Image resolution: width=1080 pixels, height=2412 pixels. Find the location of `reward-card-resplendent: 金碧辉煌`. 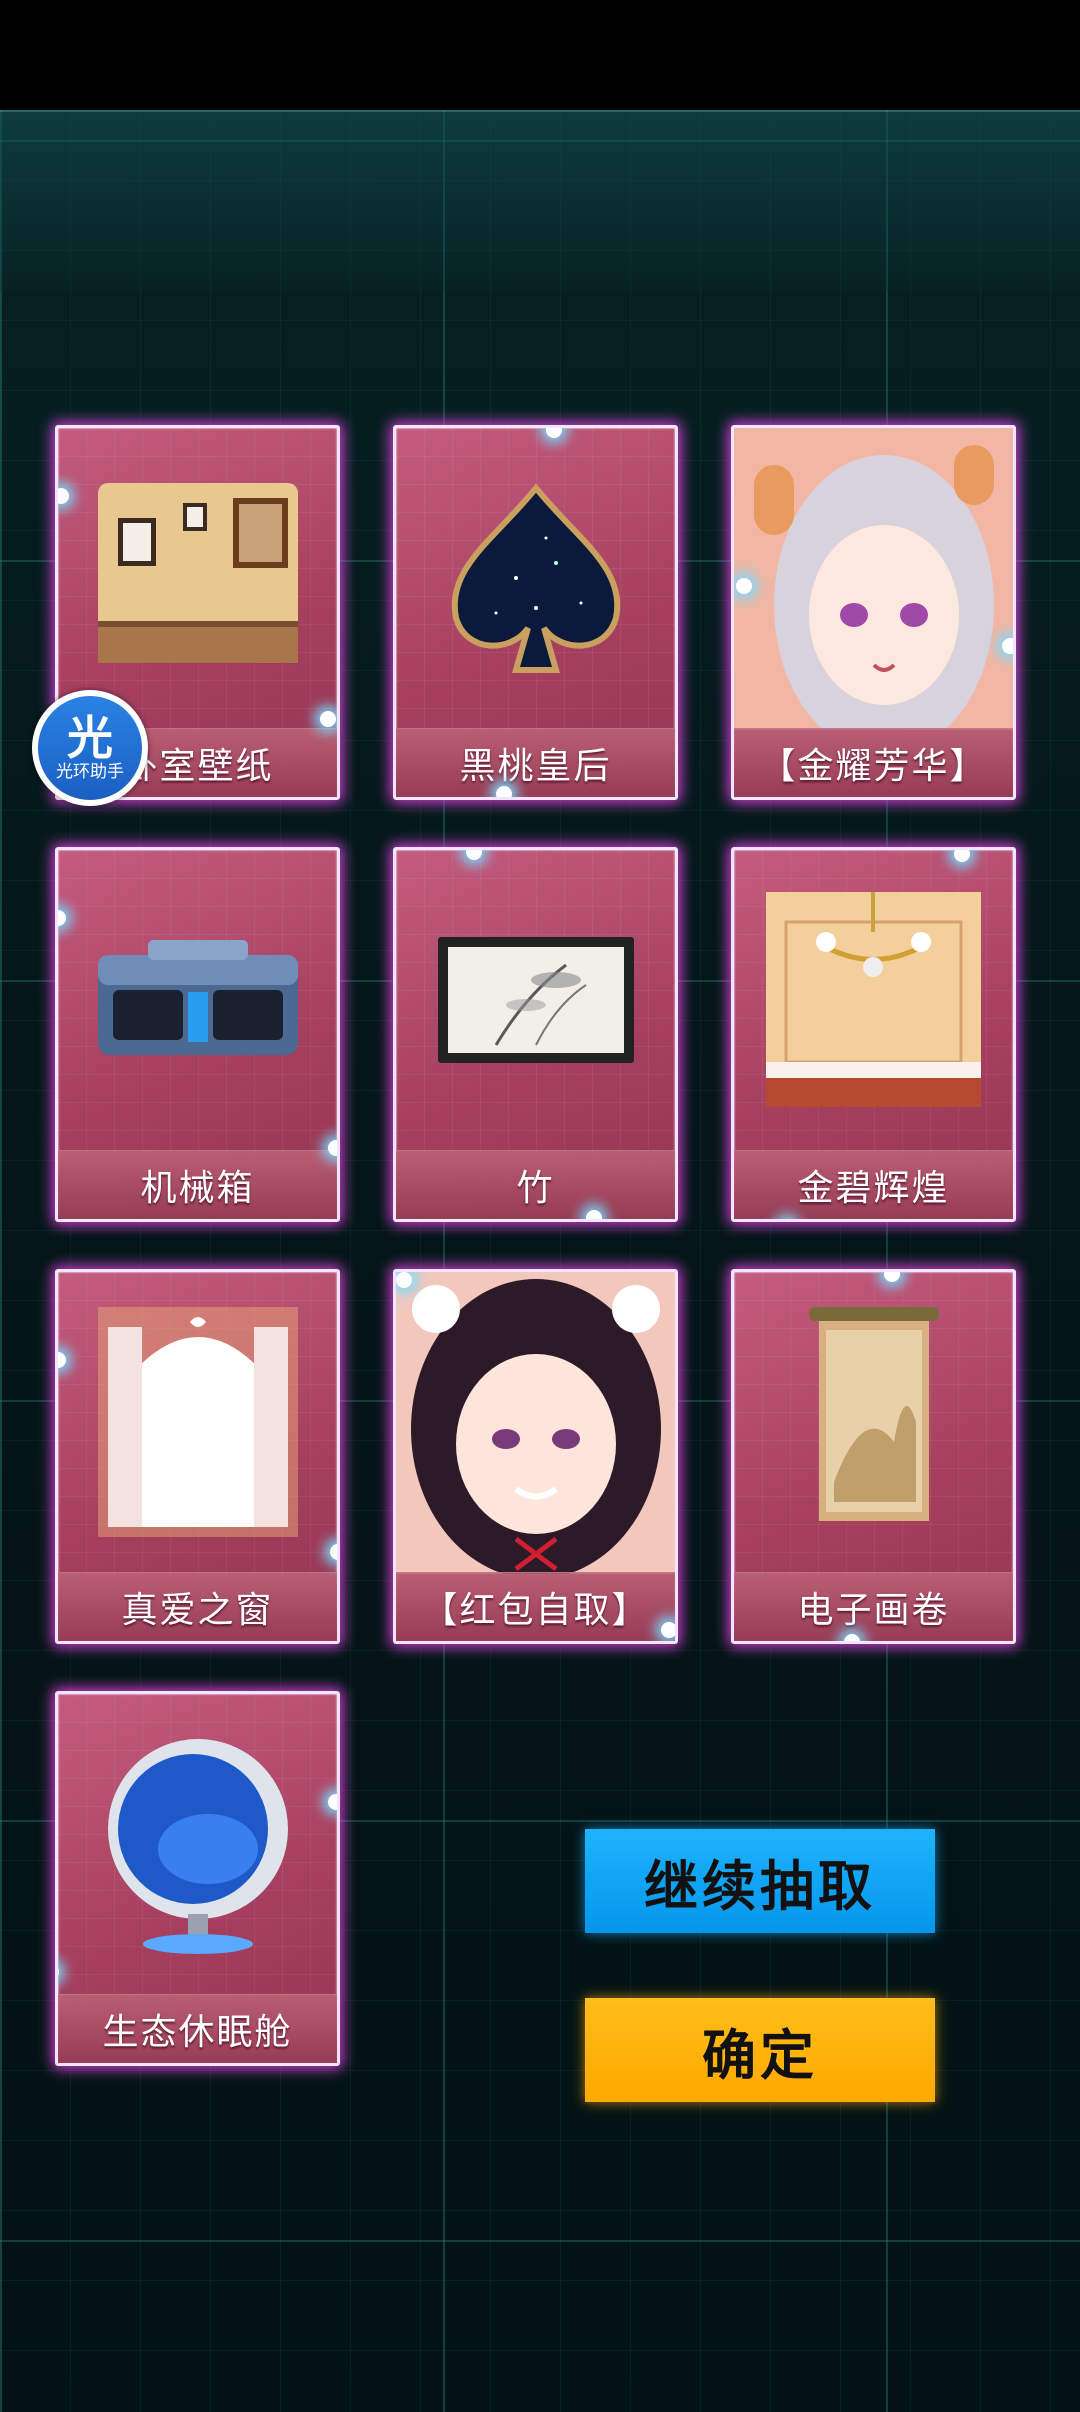

reward-card-resplendent: 金碧辉煌 is located at coordinates (873, 1034).